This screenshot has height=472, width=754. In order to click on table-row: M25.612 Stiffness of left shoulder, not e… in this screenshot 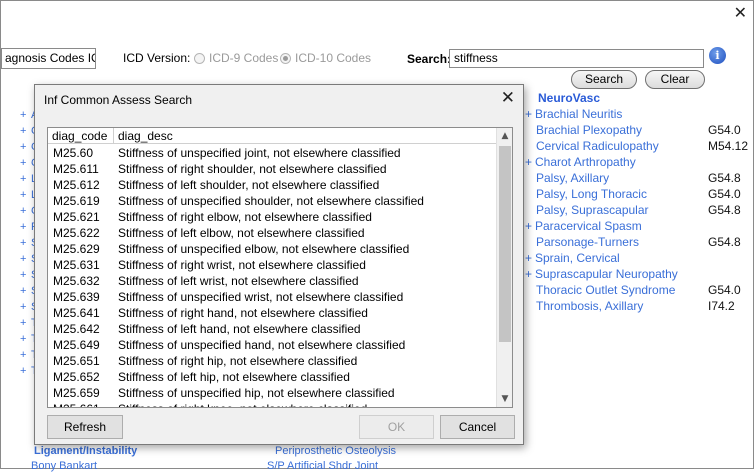, I will do `click(272, 185)`.